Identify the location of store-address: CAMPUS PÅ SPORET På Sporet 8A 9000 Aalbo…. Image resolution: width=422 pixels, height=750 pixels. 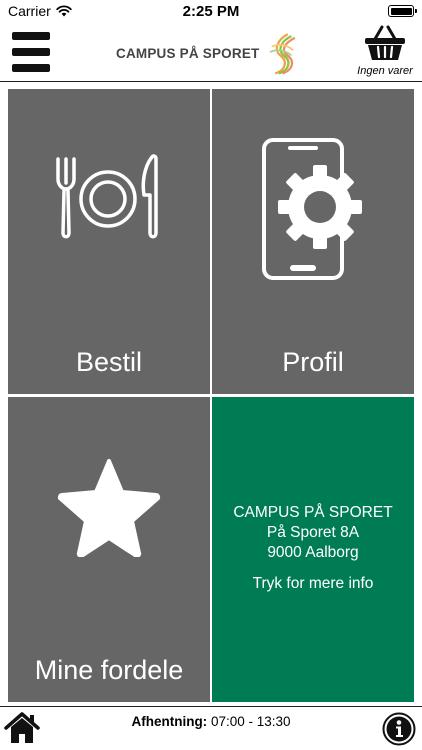
(313, 533).